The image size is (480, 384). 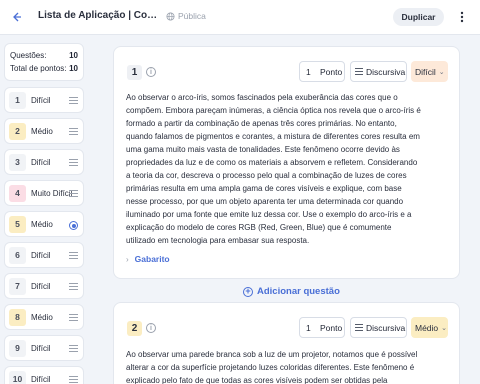 I want to click on question-number: 2, so click(x=17, y=131).